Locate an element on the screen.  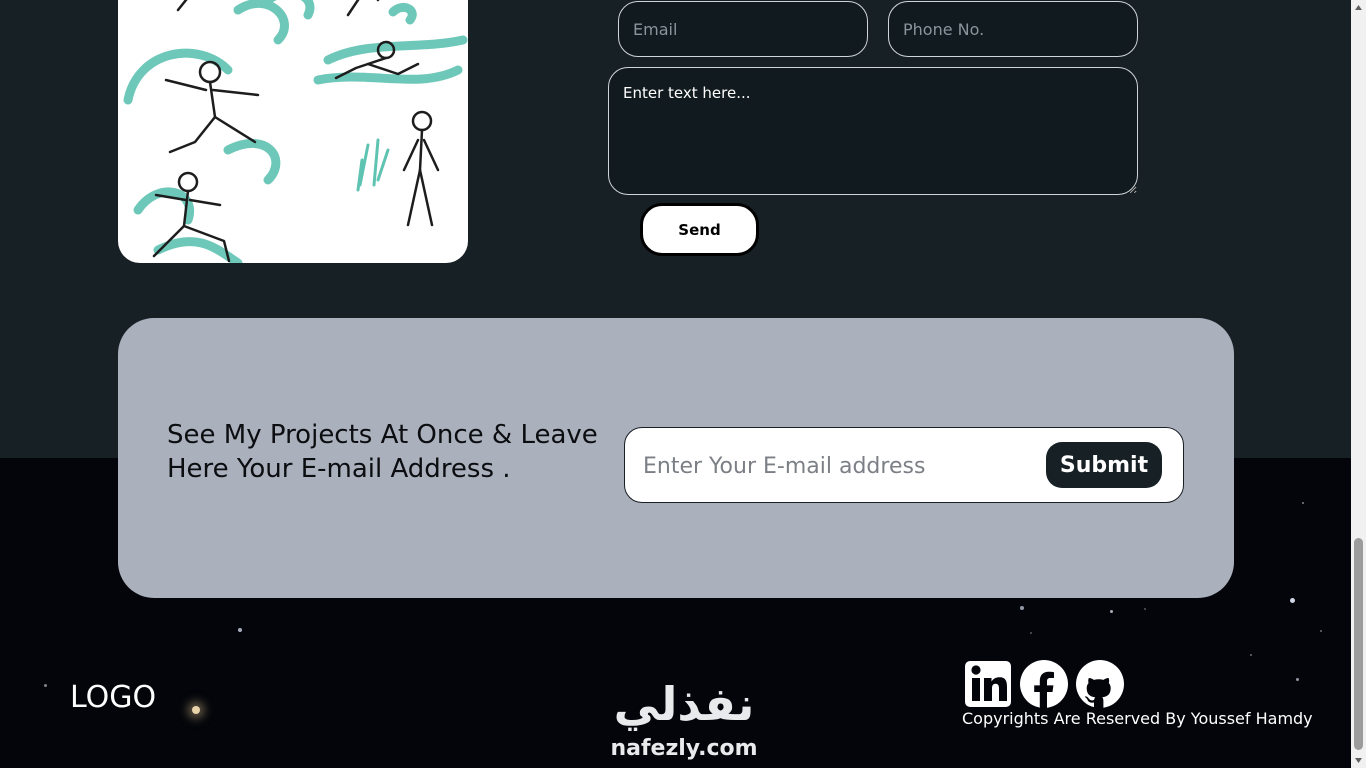
scrollbar-thumb is located at coordinates (1358, 644).